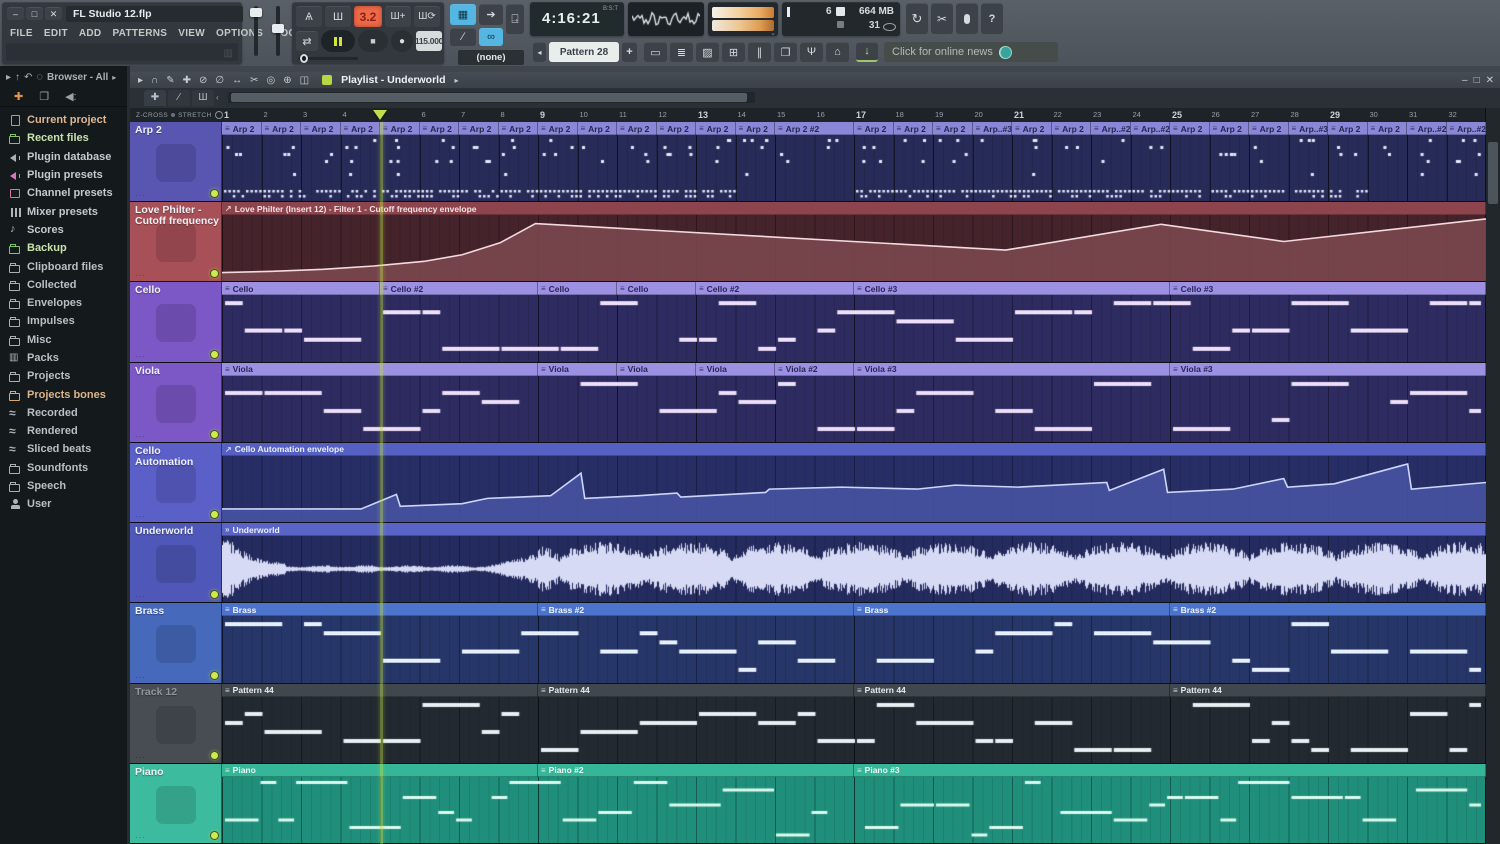  What do you see at coordinates (327, 80) in the screenshot?
I see `playlist-mode-icon` at bounding box center [327, 80].